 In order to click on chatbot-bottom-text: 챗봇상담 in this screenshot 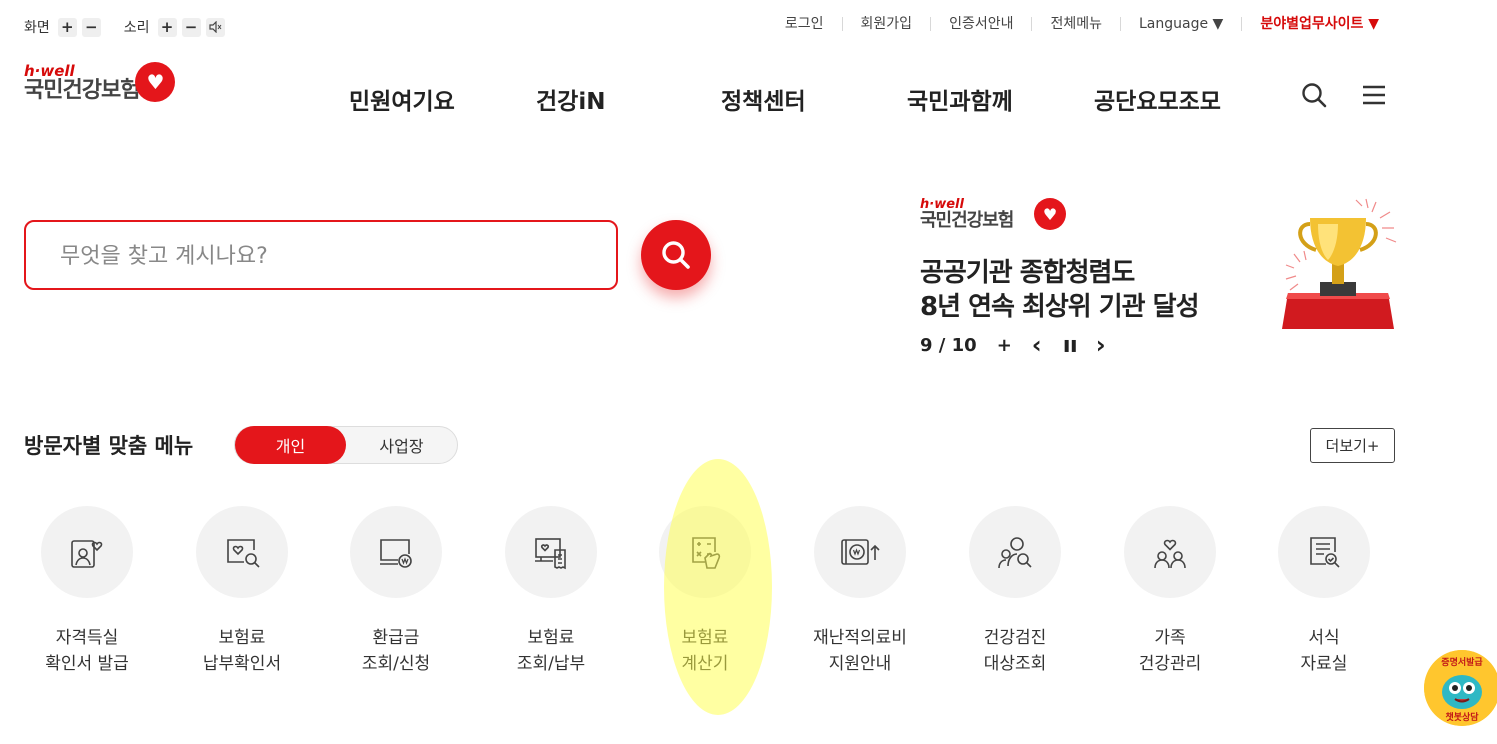, I will do `click(1462, 717)`.